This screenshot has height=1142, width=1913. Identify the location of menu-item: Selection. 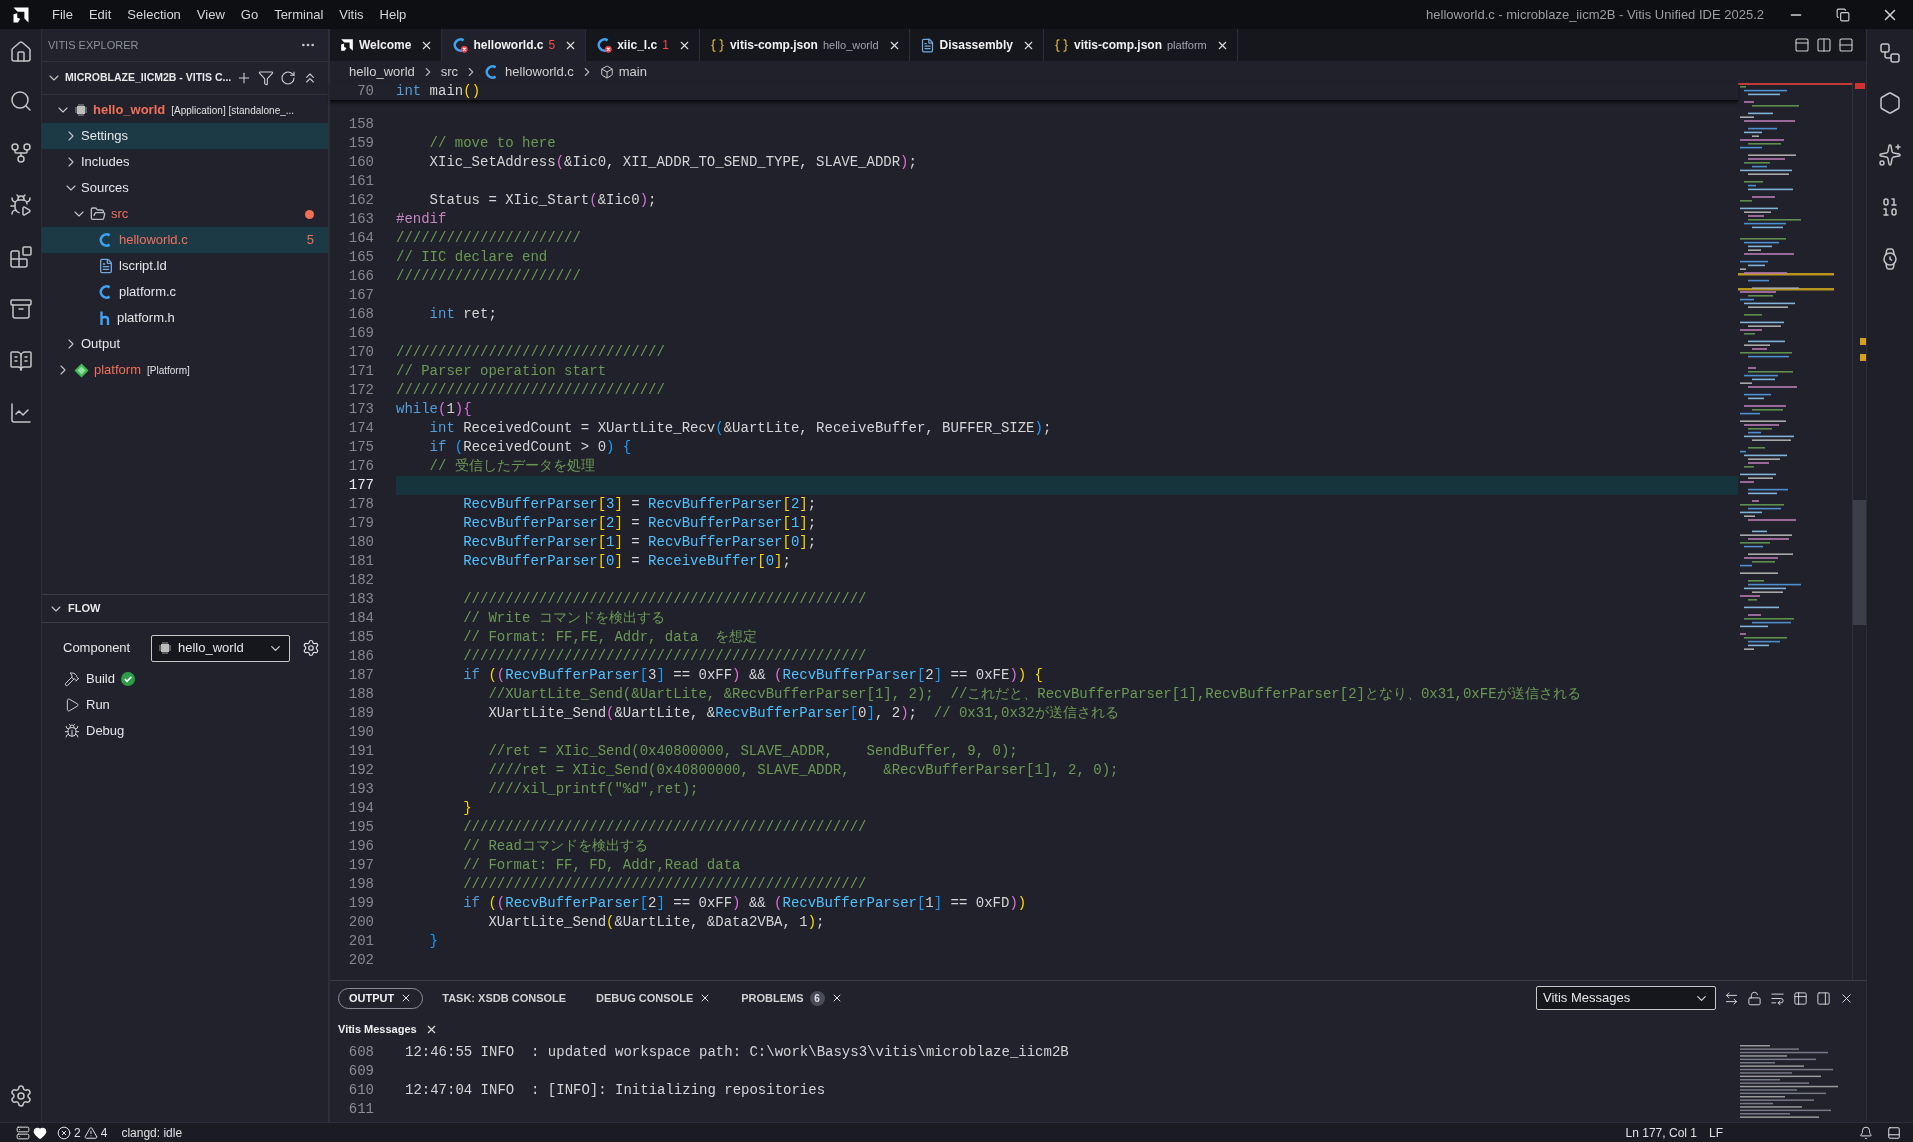
(154, 14).